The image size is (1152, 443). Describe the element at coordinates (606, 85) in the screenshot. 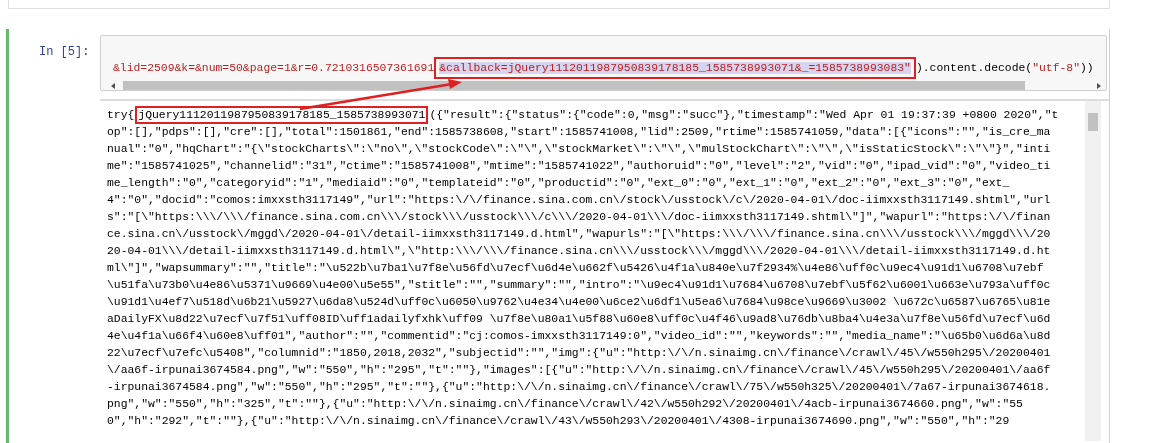

I see `horizontal-scrollbar` at that location.